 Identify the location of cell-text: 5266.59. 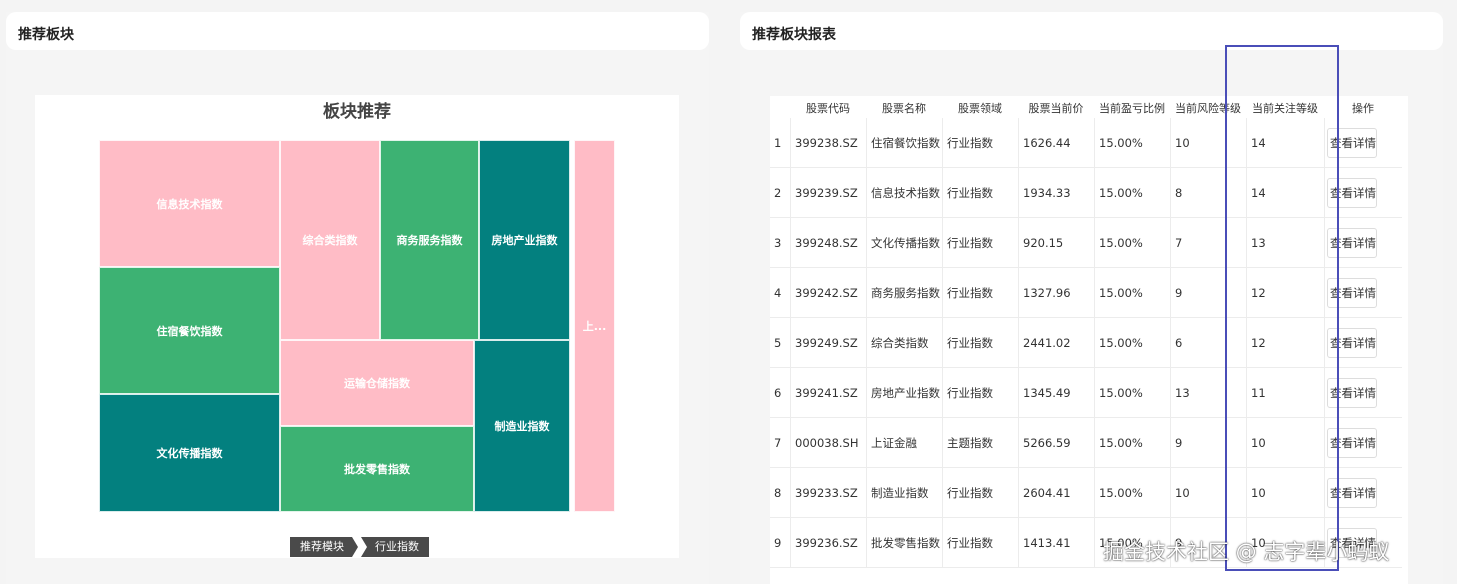
(1047, 443).